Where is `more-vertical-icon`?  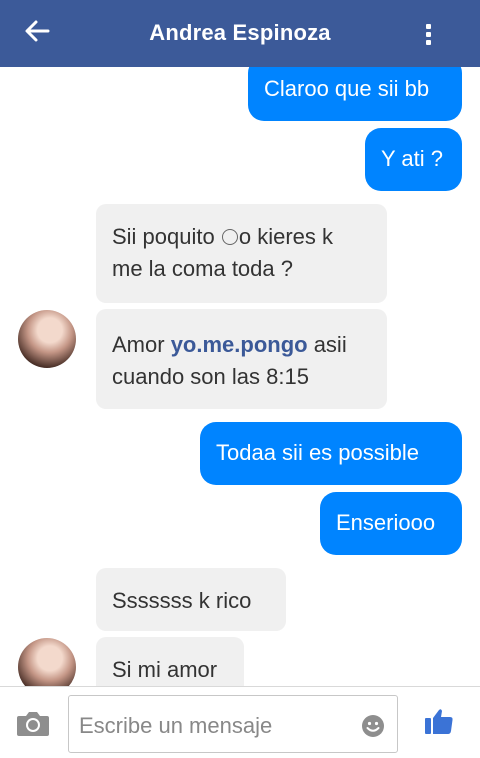 more-vertical-icon is located at coordinates (428, 37).